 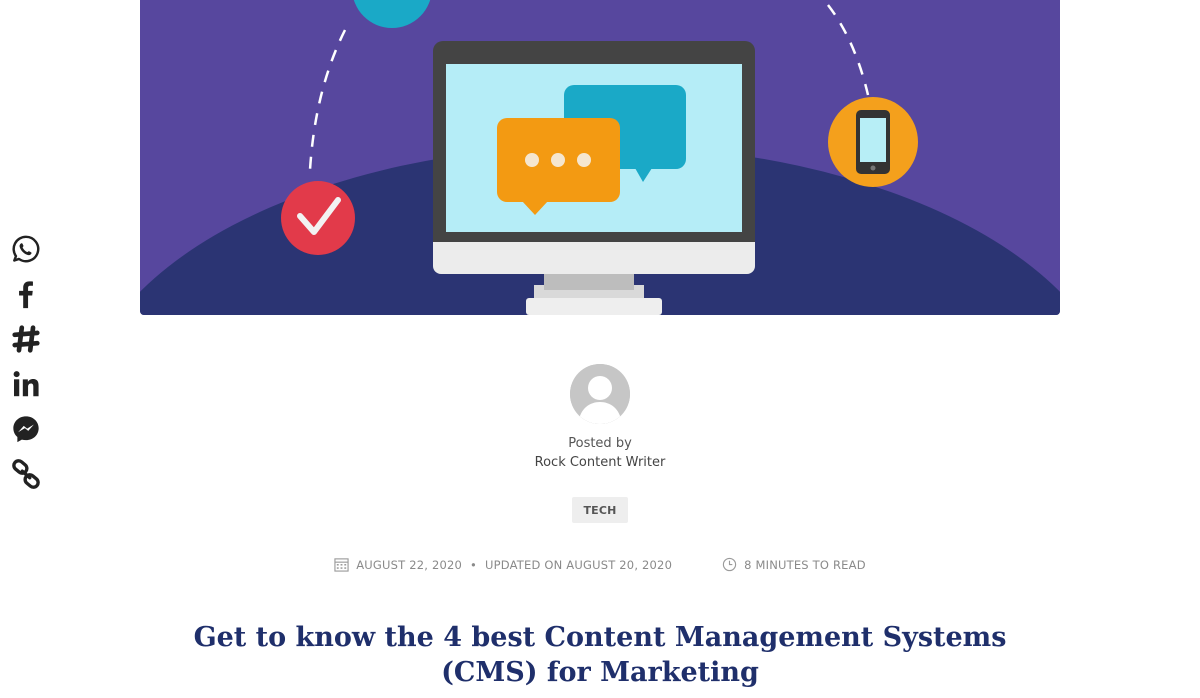 I want to click on clock-icon, so click(x=729, y=564).